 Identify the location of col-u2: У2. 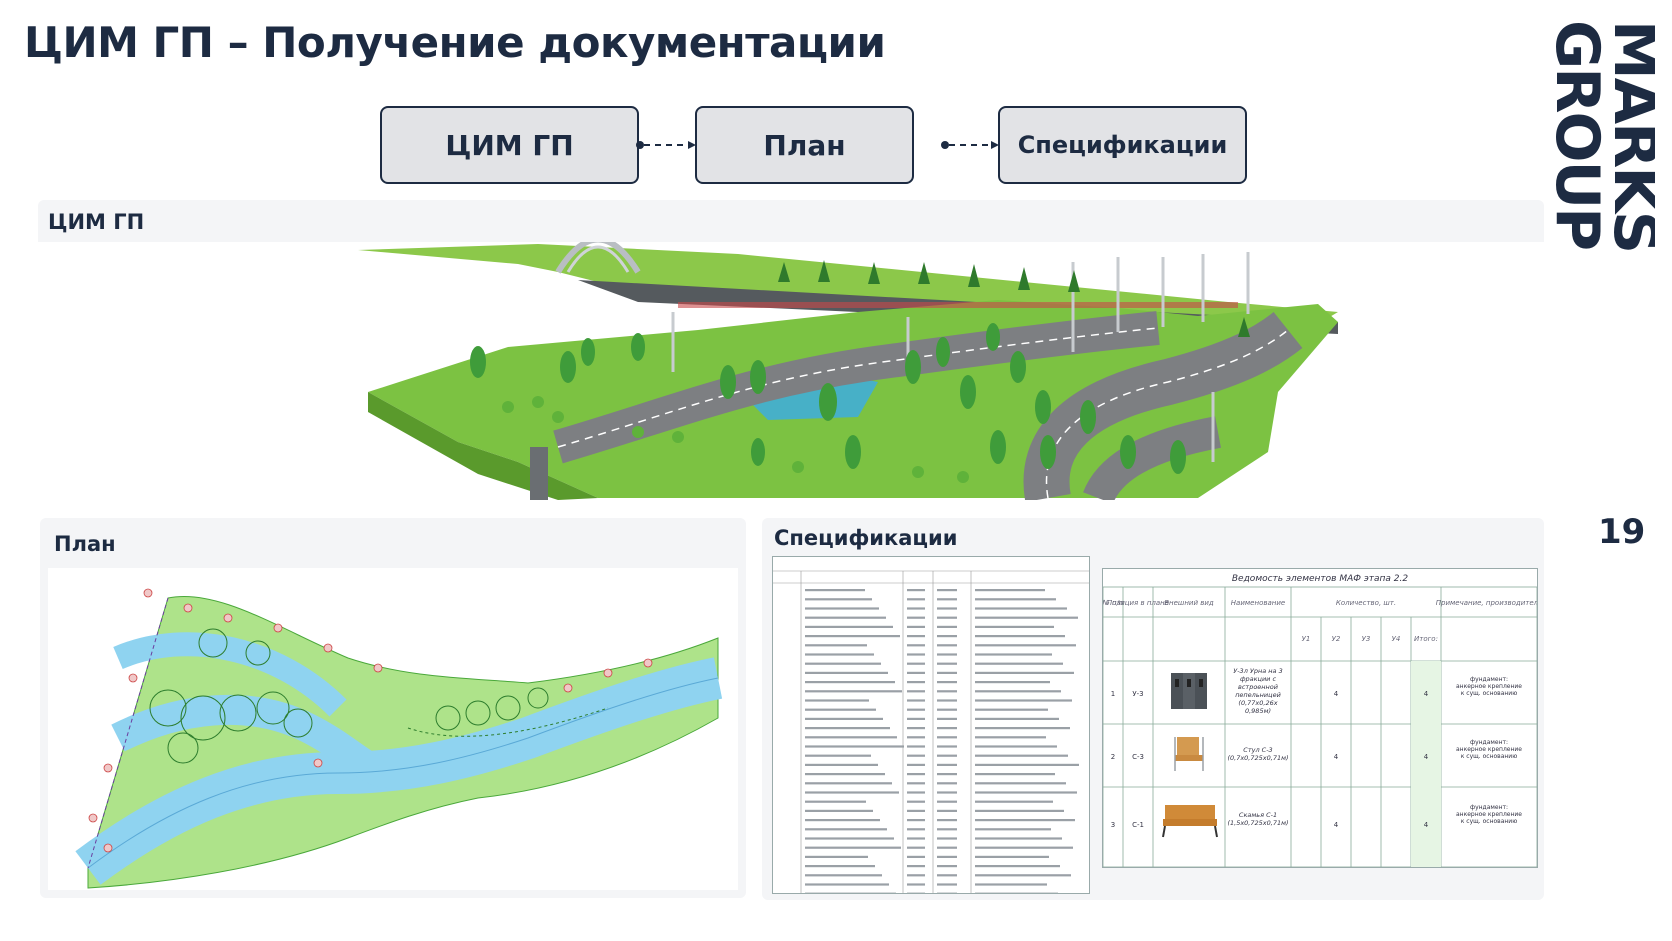
(1336, 639).